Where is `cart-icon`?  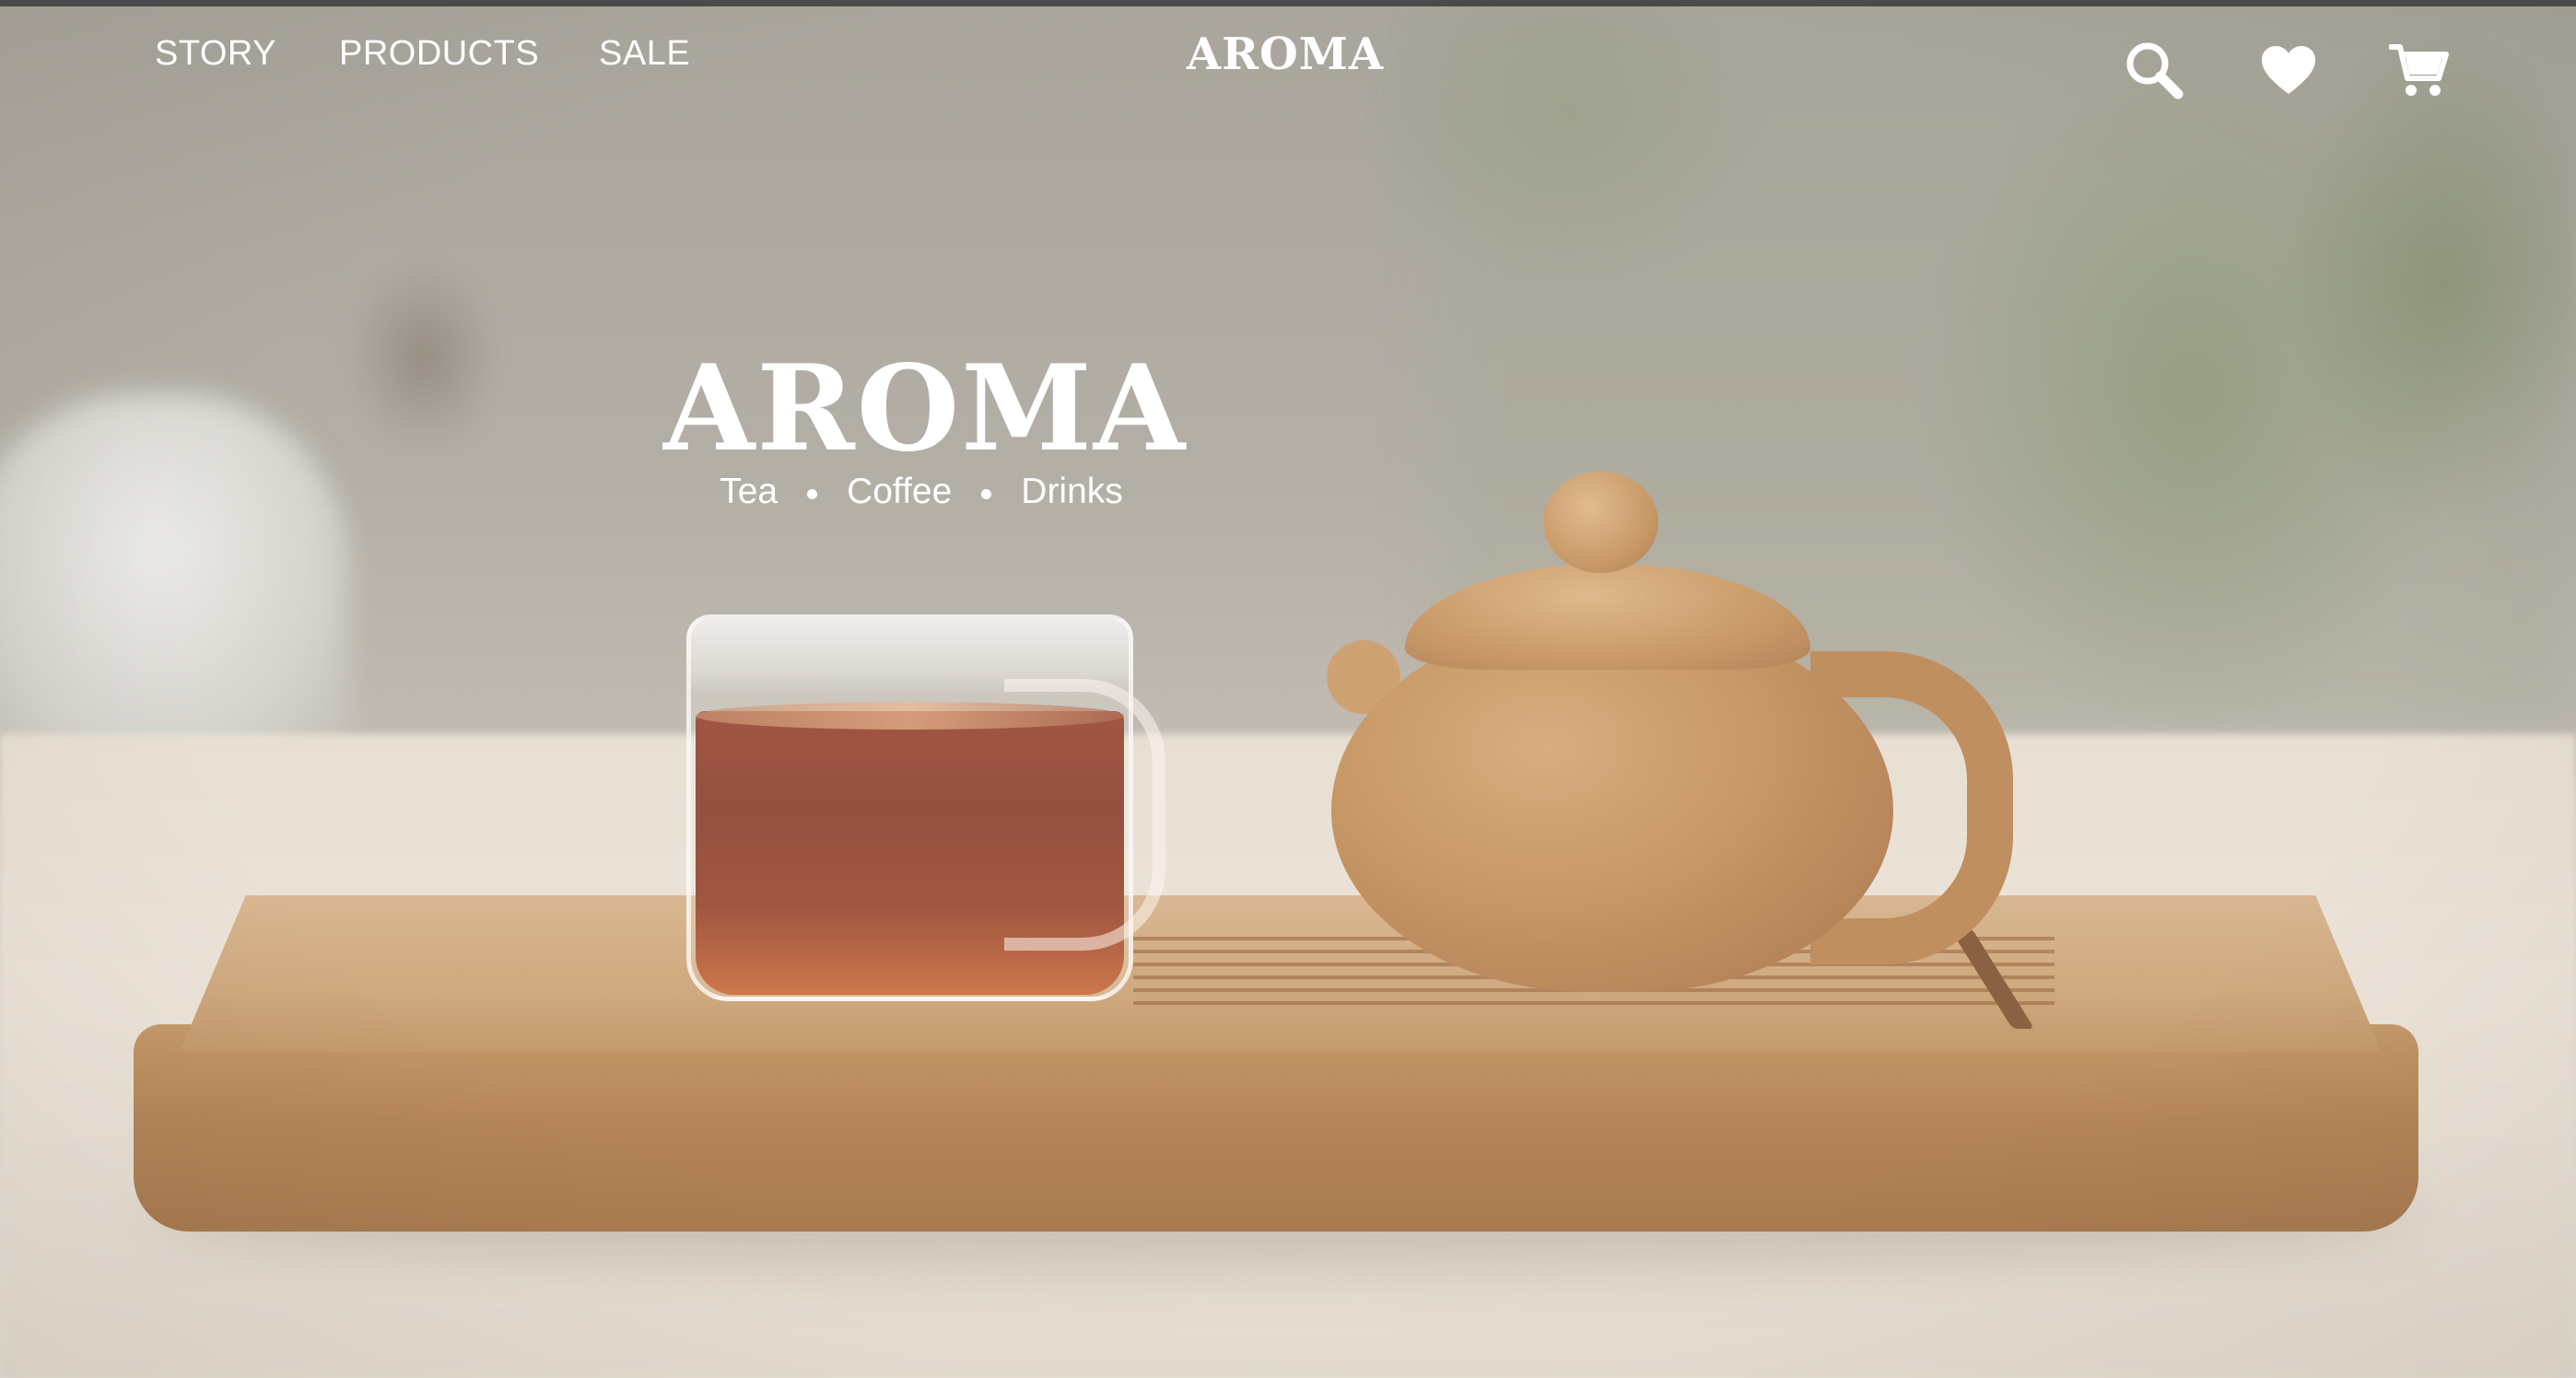
cart-icon is located at coordinates (2419, 70).